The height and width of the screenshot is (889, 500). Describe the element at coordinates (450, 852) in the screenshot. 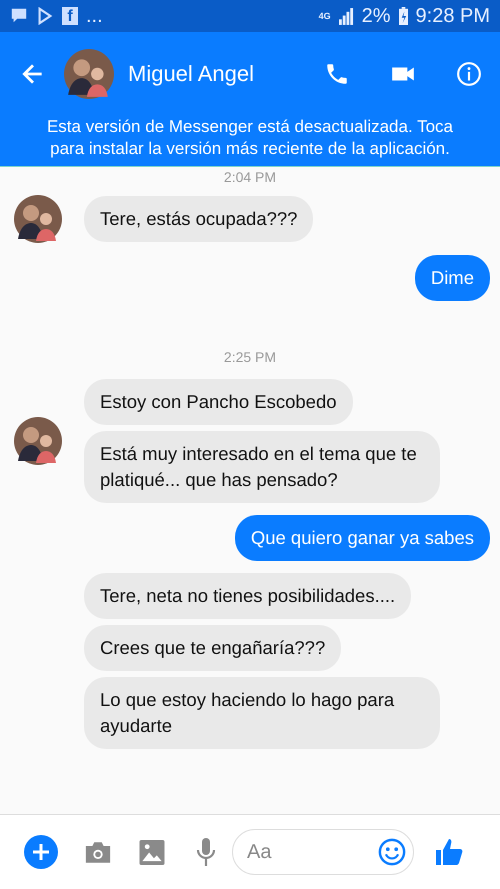

I see `thumbs-up-icon` at that location.